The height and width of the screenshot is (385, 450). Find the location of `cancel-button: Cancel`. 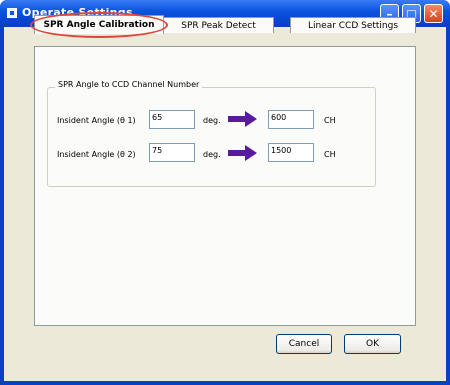

cancel-button: Cancel is located at coordinates (304, 344).